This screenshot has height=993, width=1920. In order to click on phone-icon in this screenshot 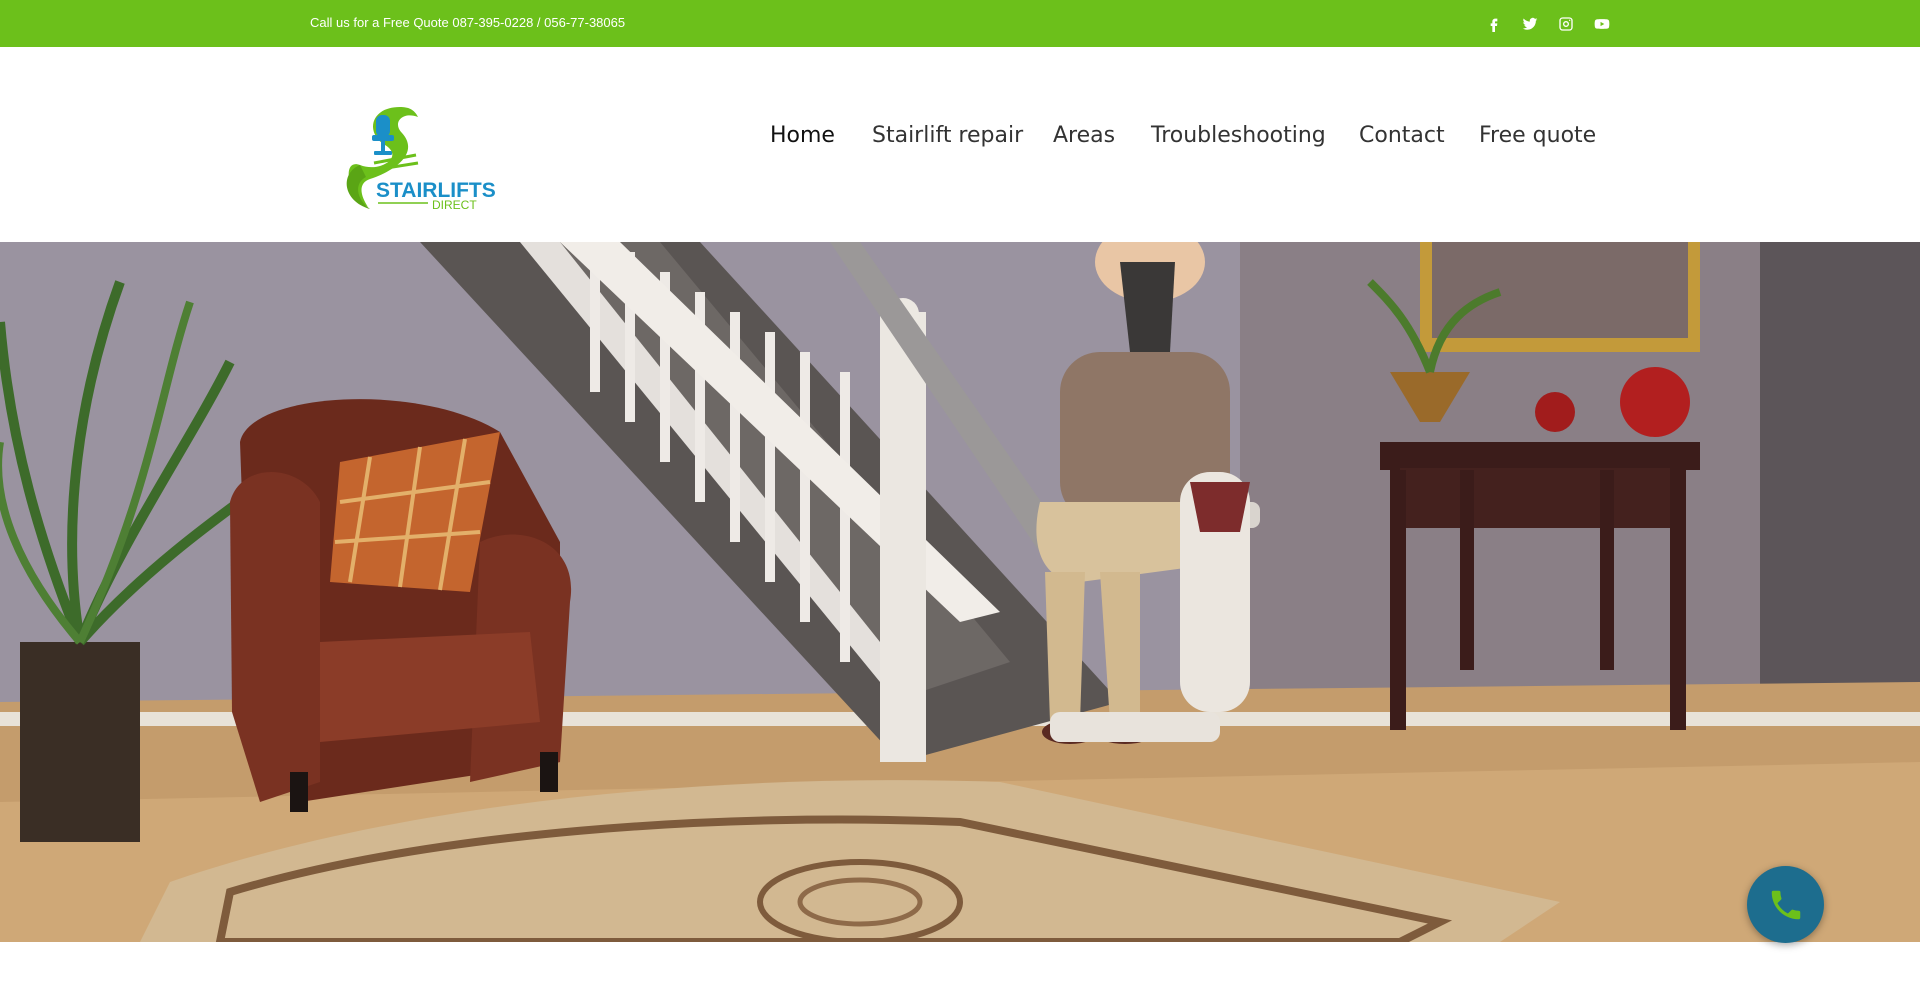, I will do `click(1785, 904)`.